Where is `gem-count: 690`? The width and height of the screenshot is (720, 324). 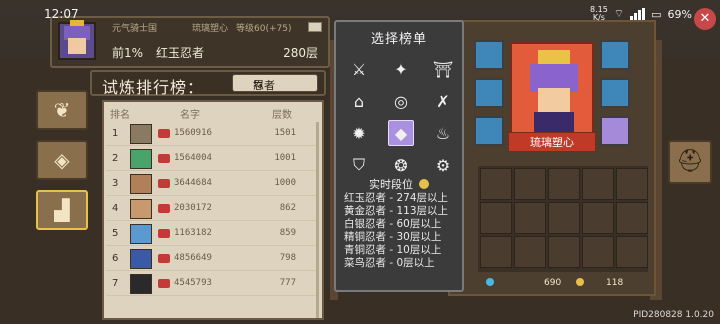
gem-count: 690 is located at coordinates (553, 283).